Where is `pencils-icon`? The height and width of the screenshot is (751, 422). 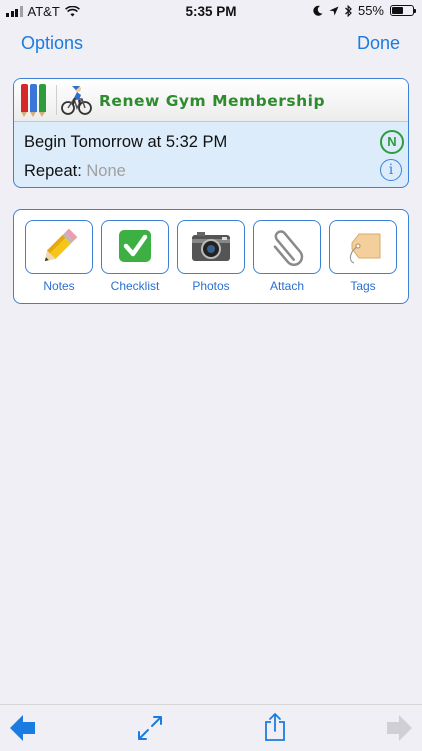
pencils-icon is located at coordinates (33, 100).